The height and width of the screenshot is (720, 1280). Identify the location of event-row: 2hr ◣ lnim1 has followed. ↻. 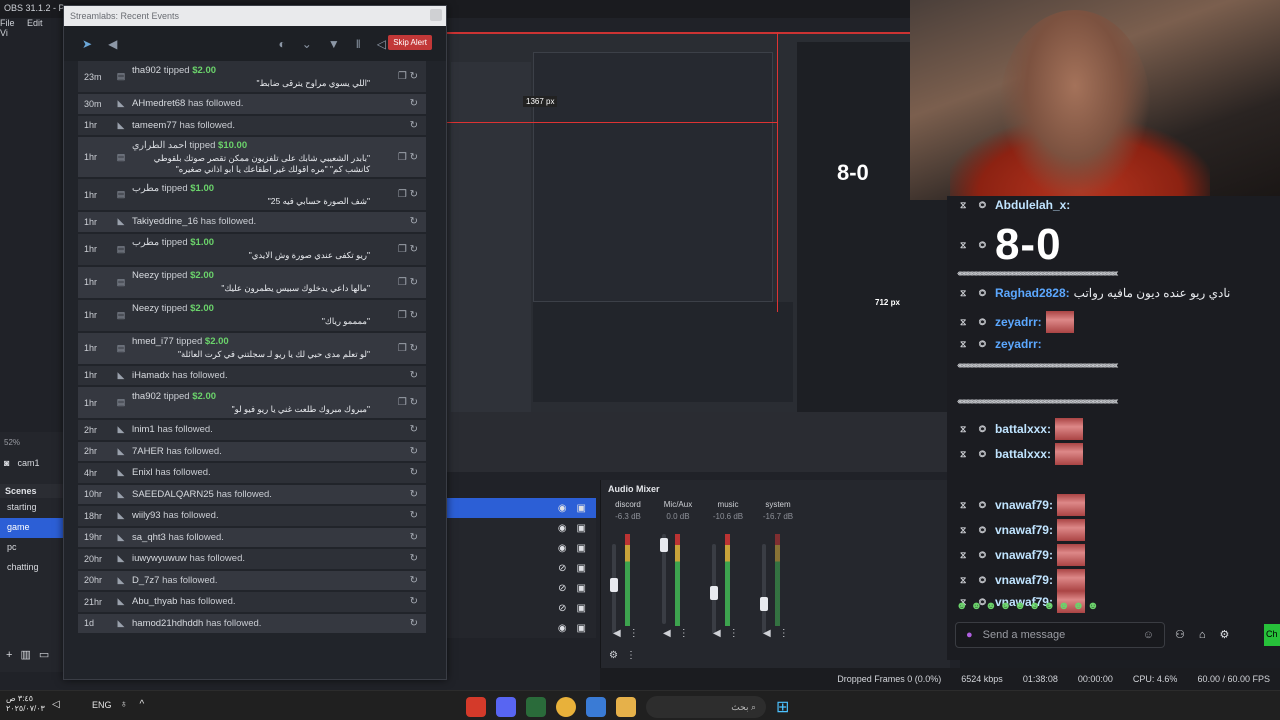
(252, 431).